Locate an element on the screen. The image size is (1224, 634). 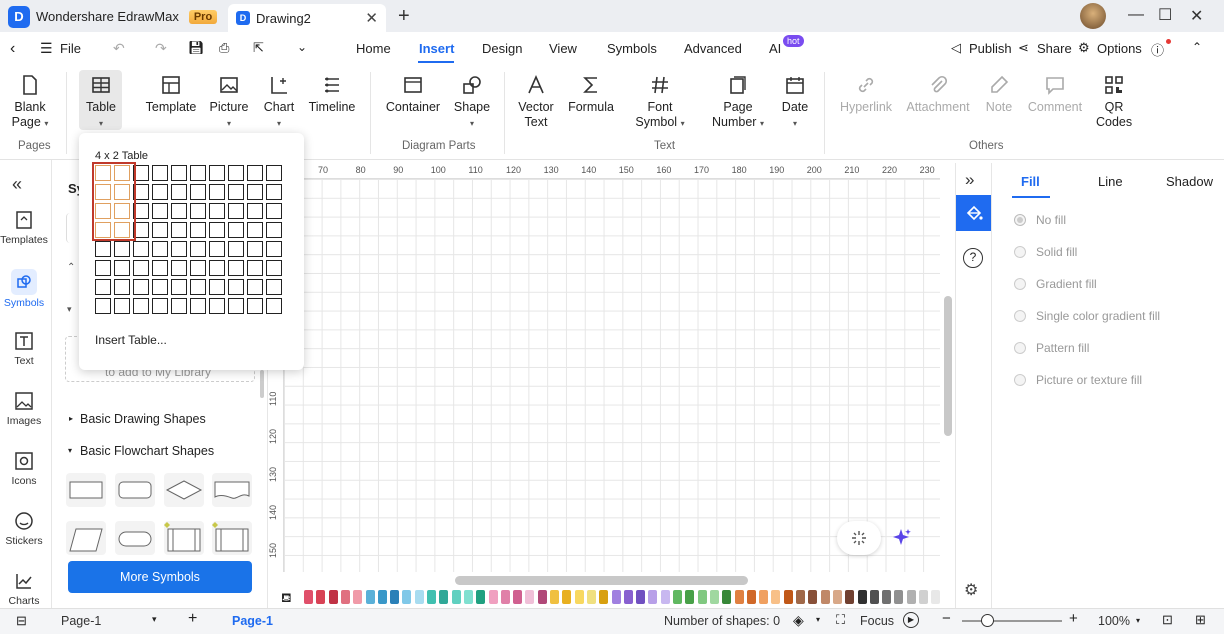
save-icon: 💾︎ is located at coordinates (196, 48).